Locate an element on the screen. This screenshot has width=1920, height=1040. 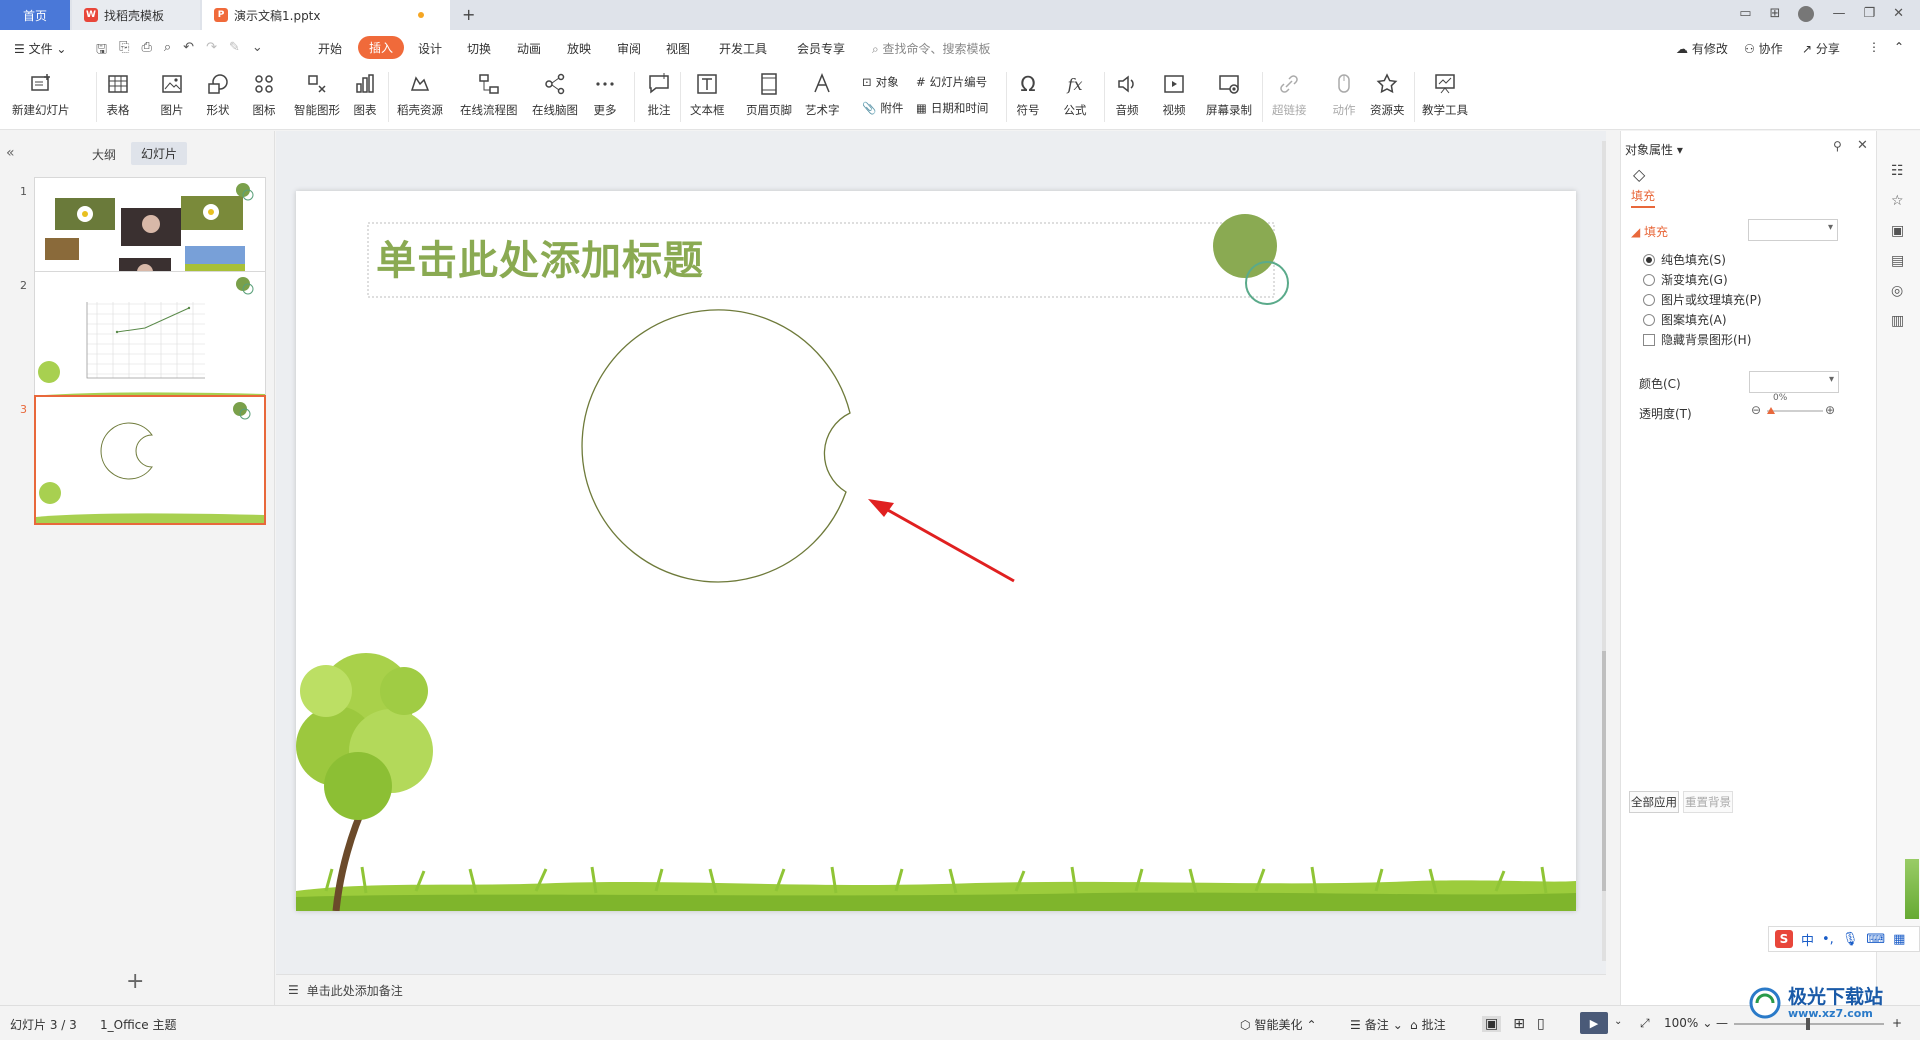
normal-view-icon: ▣ is located at coordinates (1492, 1024).